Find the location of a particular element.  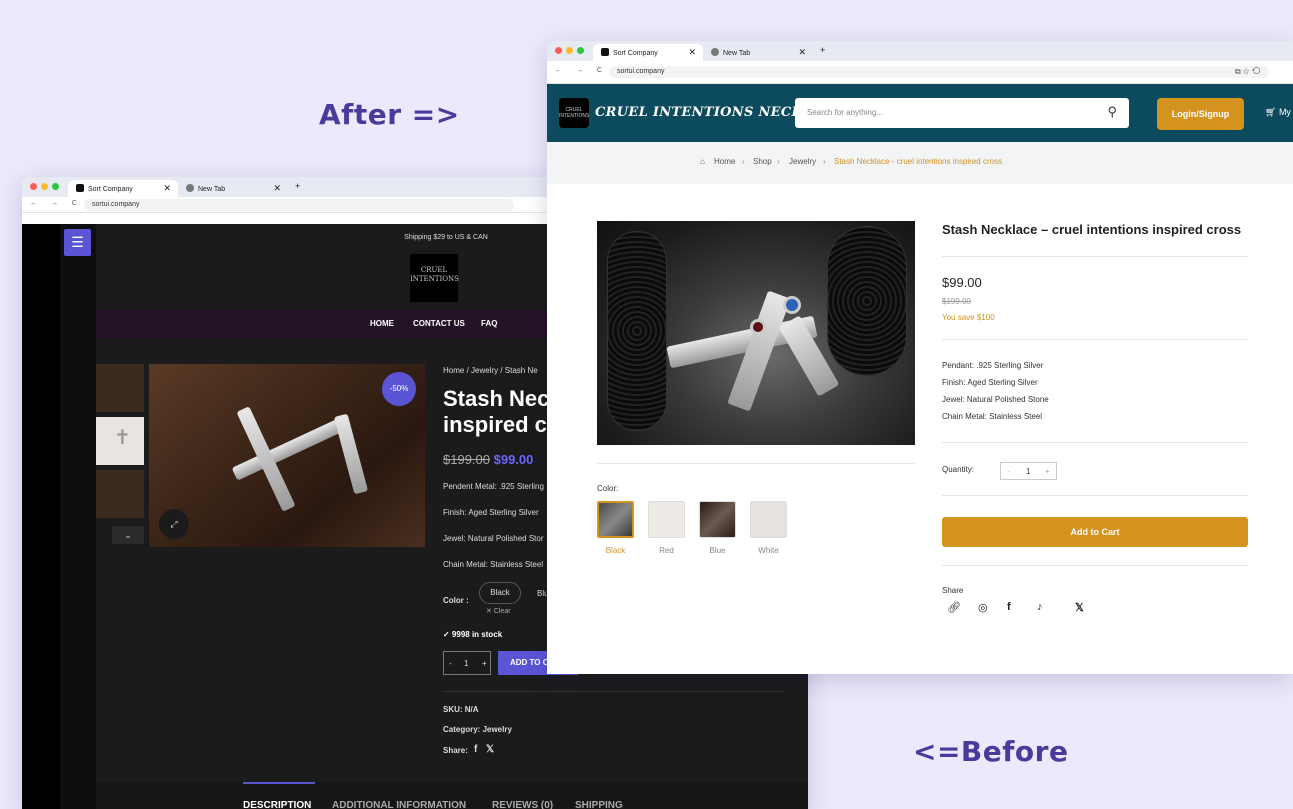

left-gutter is located at coordinates (41, 516).